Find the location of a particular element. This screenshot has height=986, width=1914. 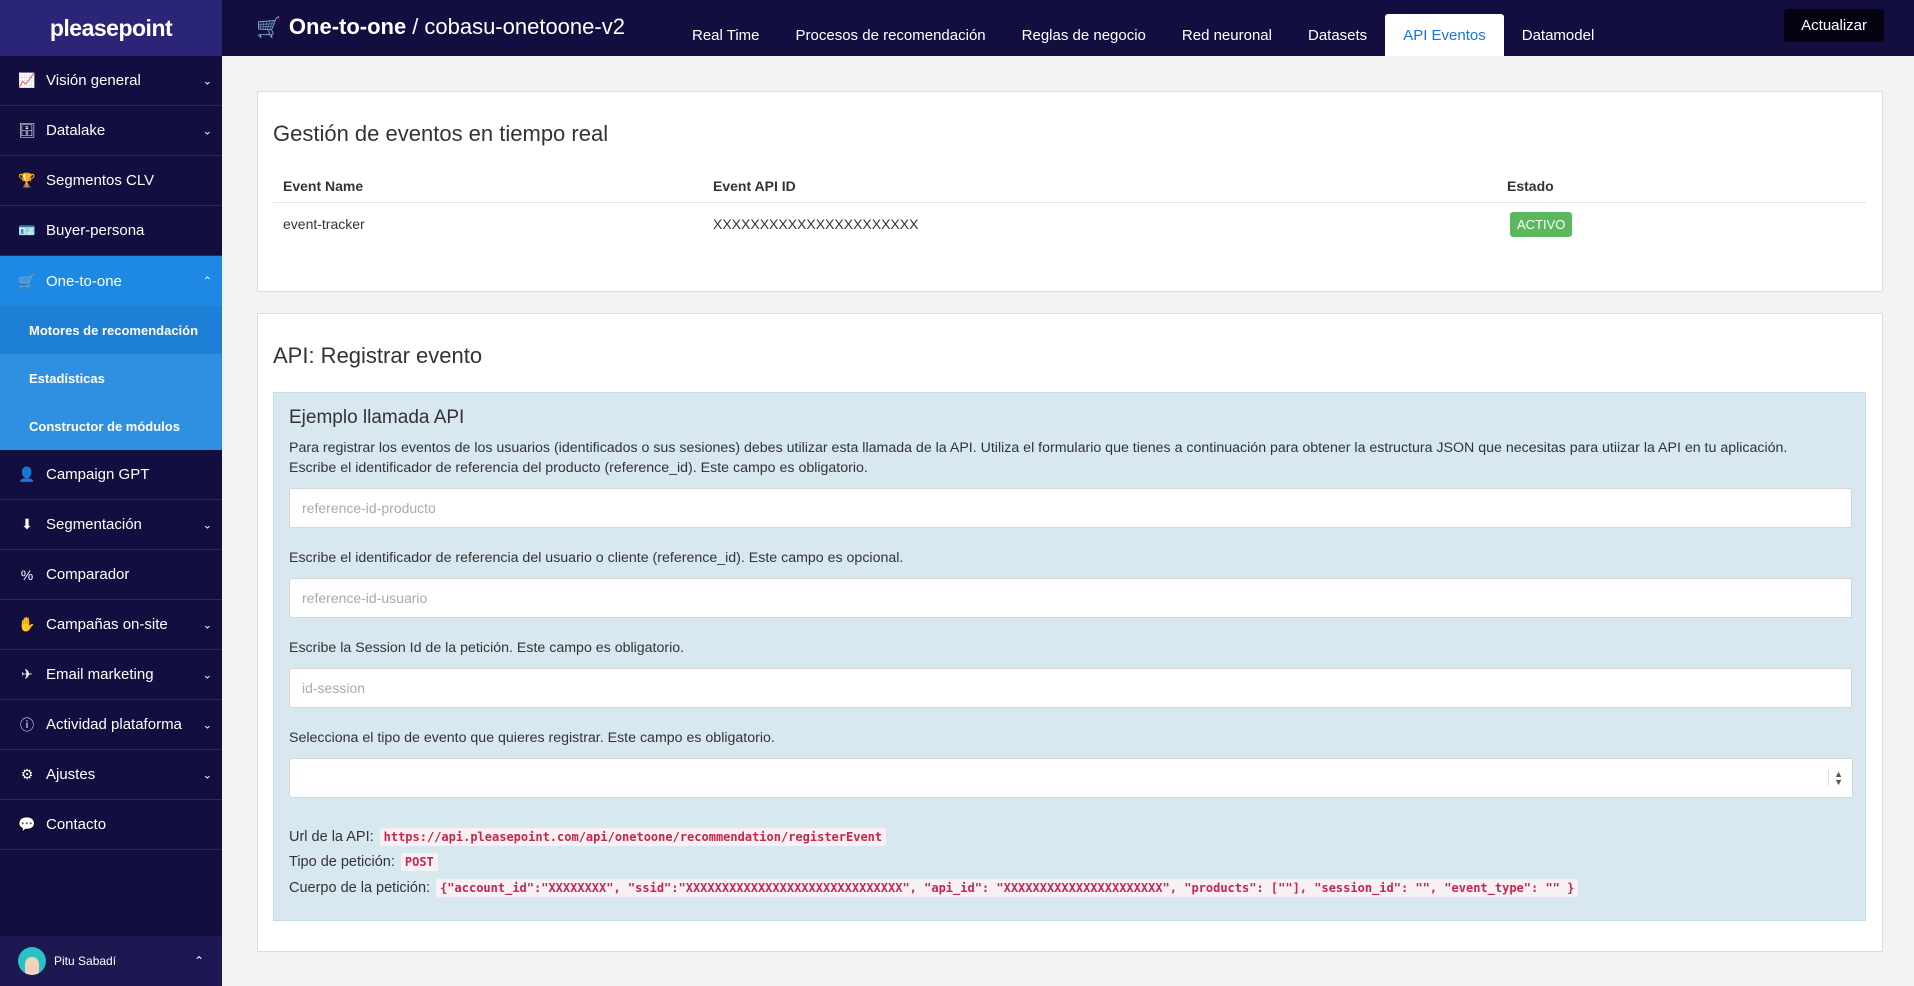

gear-icon: ⚙ is located at coordinates (27, 774).